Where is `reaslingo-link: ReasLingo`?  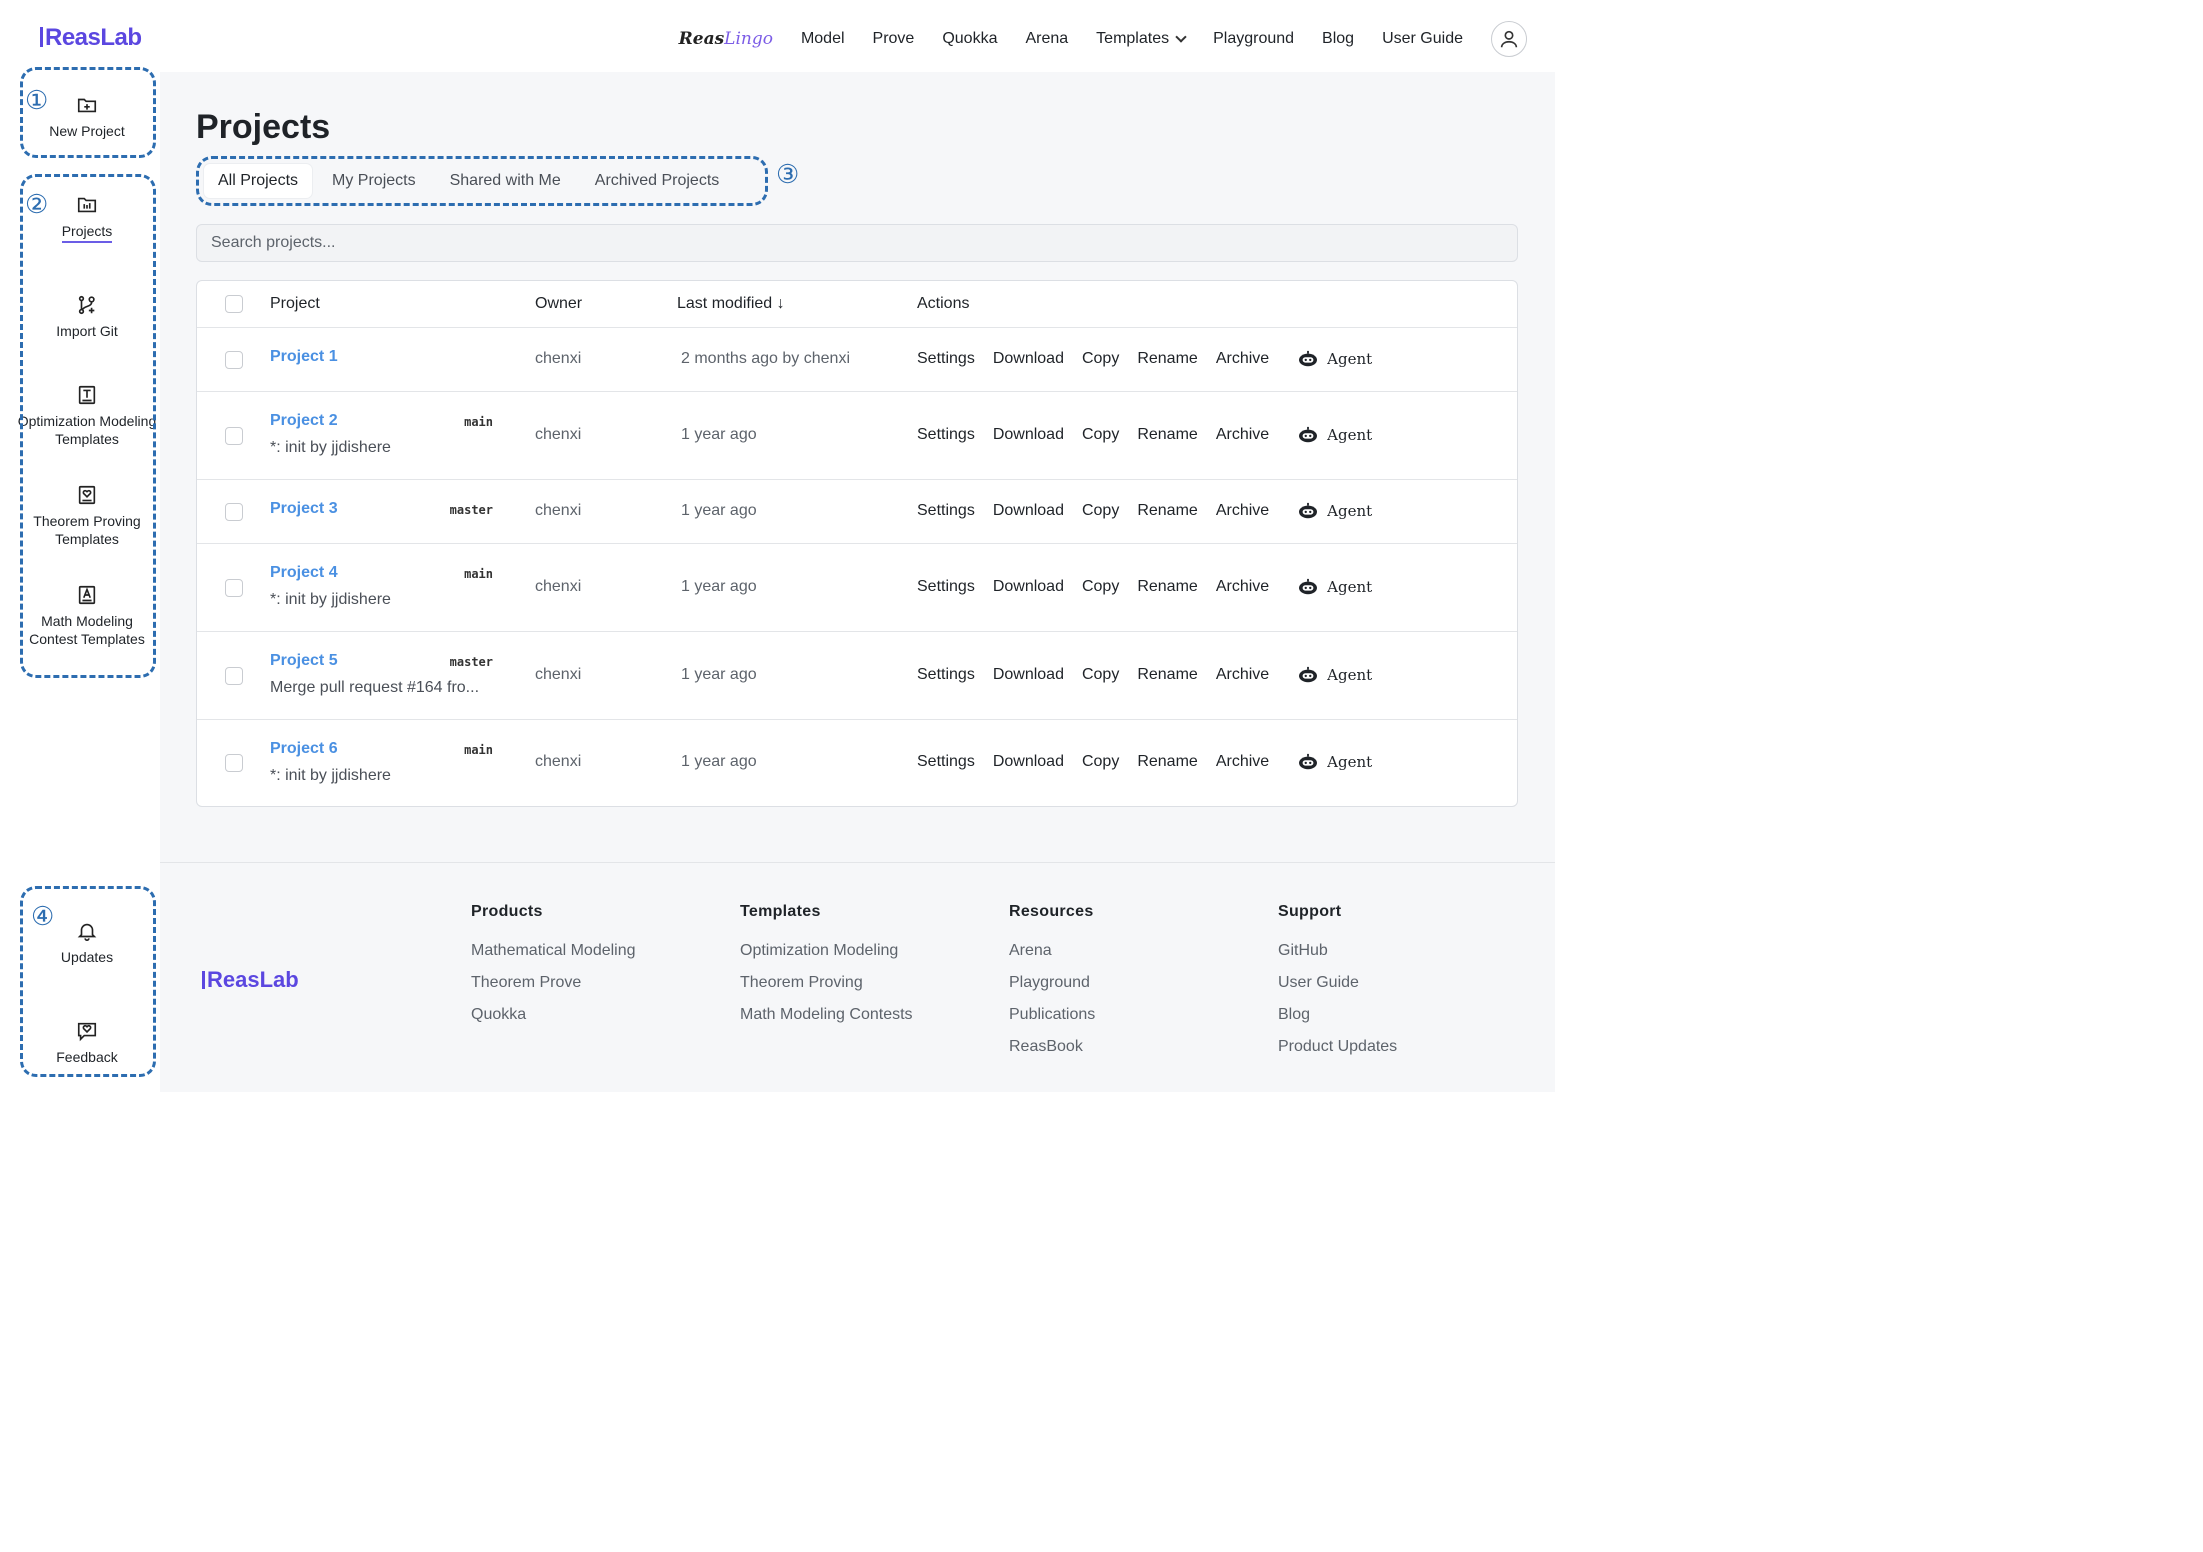
reaslingo-link: ReasLingo is located at coordinates (726, 39).